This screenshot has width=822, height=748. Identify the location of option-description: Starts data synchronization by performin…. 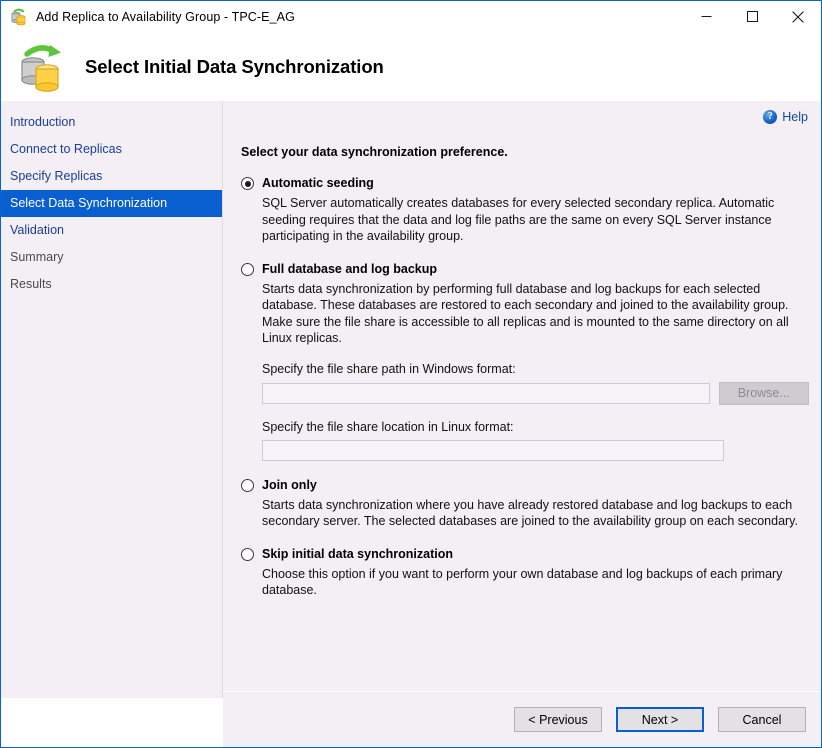
(525, 313).